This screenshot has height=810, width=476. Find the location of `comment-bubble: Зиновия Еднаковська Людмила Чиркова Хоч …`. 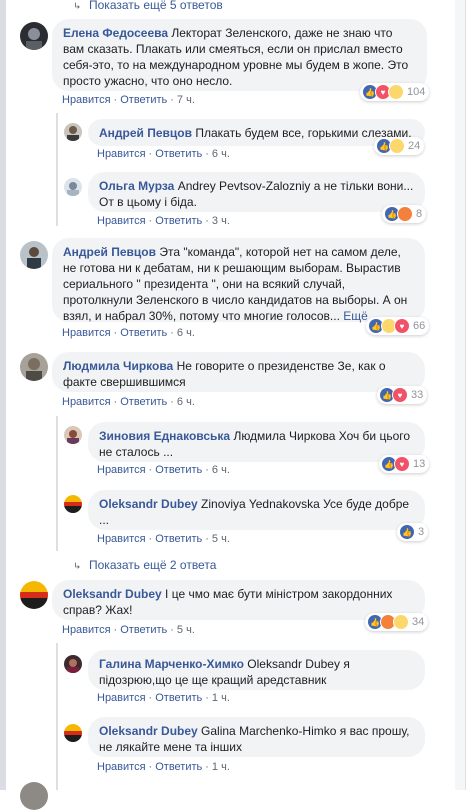

comment-bubble: Зиновия Еднаковська Людмила Чиркова Хоч … is located at coordinates (256, 442).